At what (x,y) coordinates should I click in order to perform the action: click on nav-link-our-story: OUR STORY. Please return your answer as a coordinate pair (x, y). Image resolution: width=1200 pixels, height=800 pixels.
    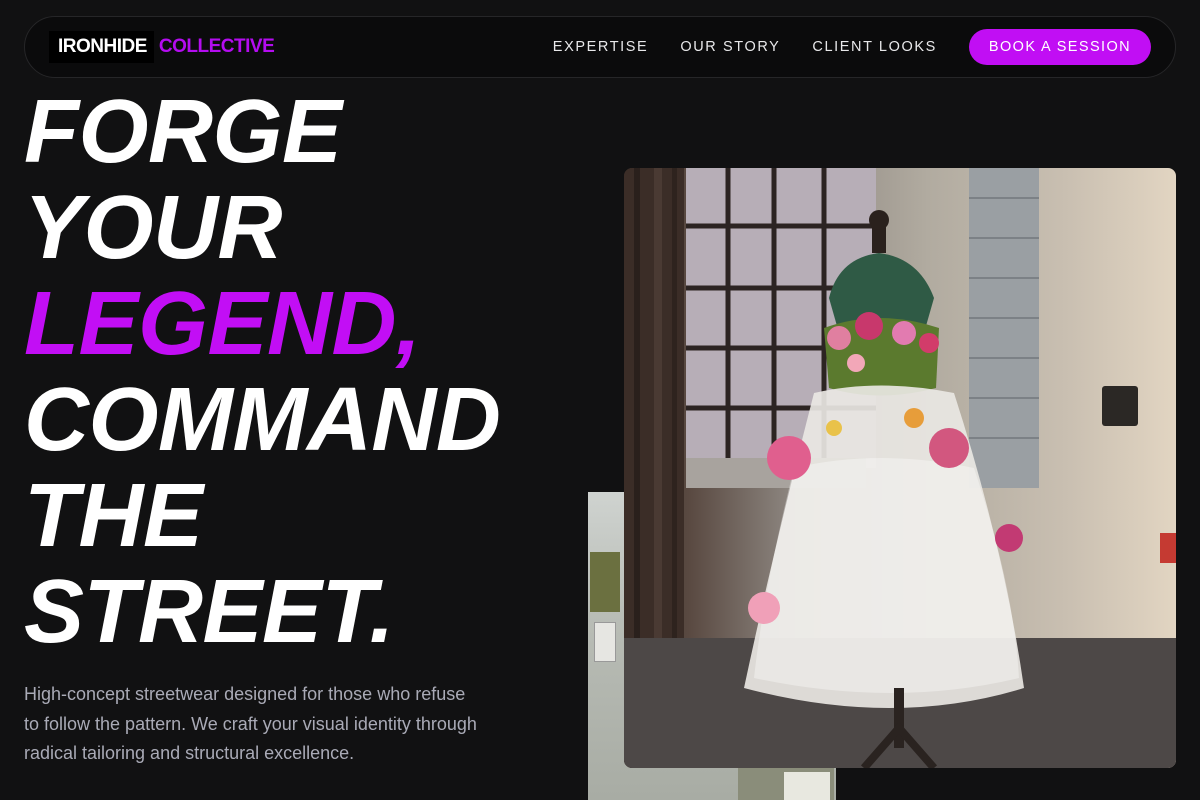
    Looking at the image, I should click on (730, 47).